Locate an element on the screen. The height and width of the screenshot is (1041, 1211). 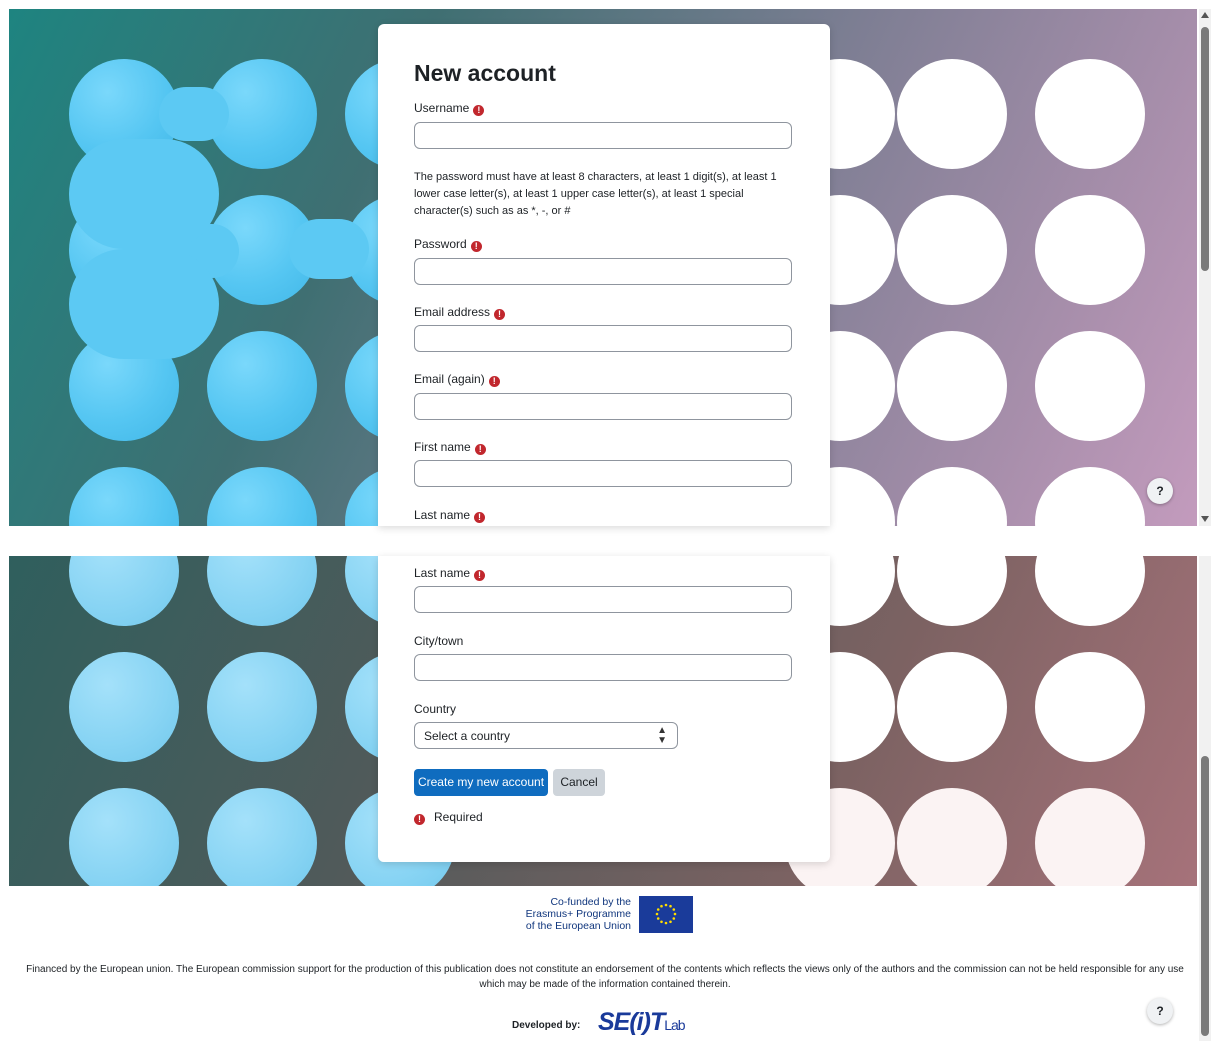
developed-by-label: Developed by: is located at coordinates (546, 1025).